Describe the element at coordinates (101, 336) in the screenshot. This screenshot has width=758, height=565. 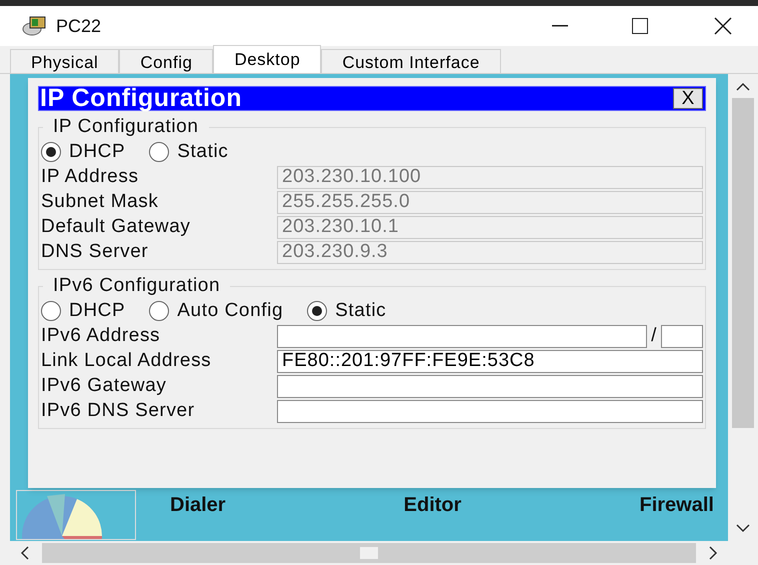
I see `field-label: IPv6 Address` at that location.